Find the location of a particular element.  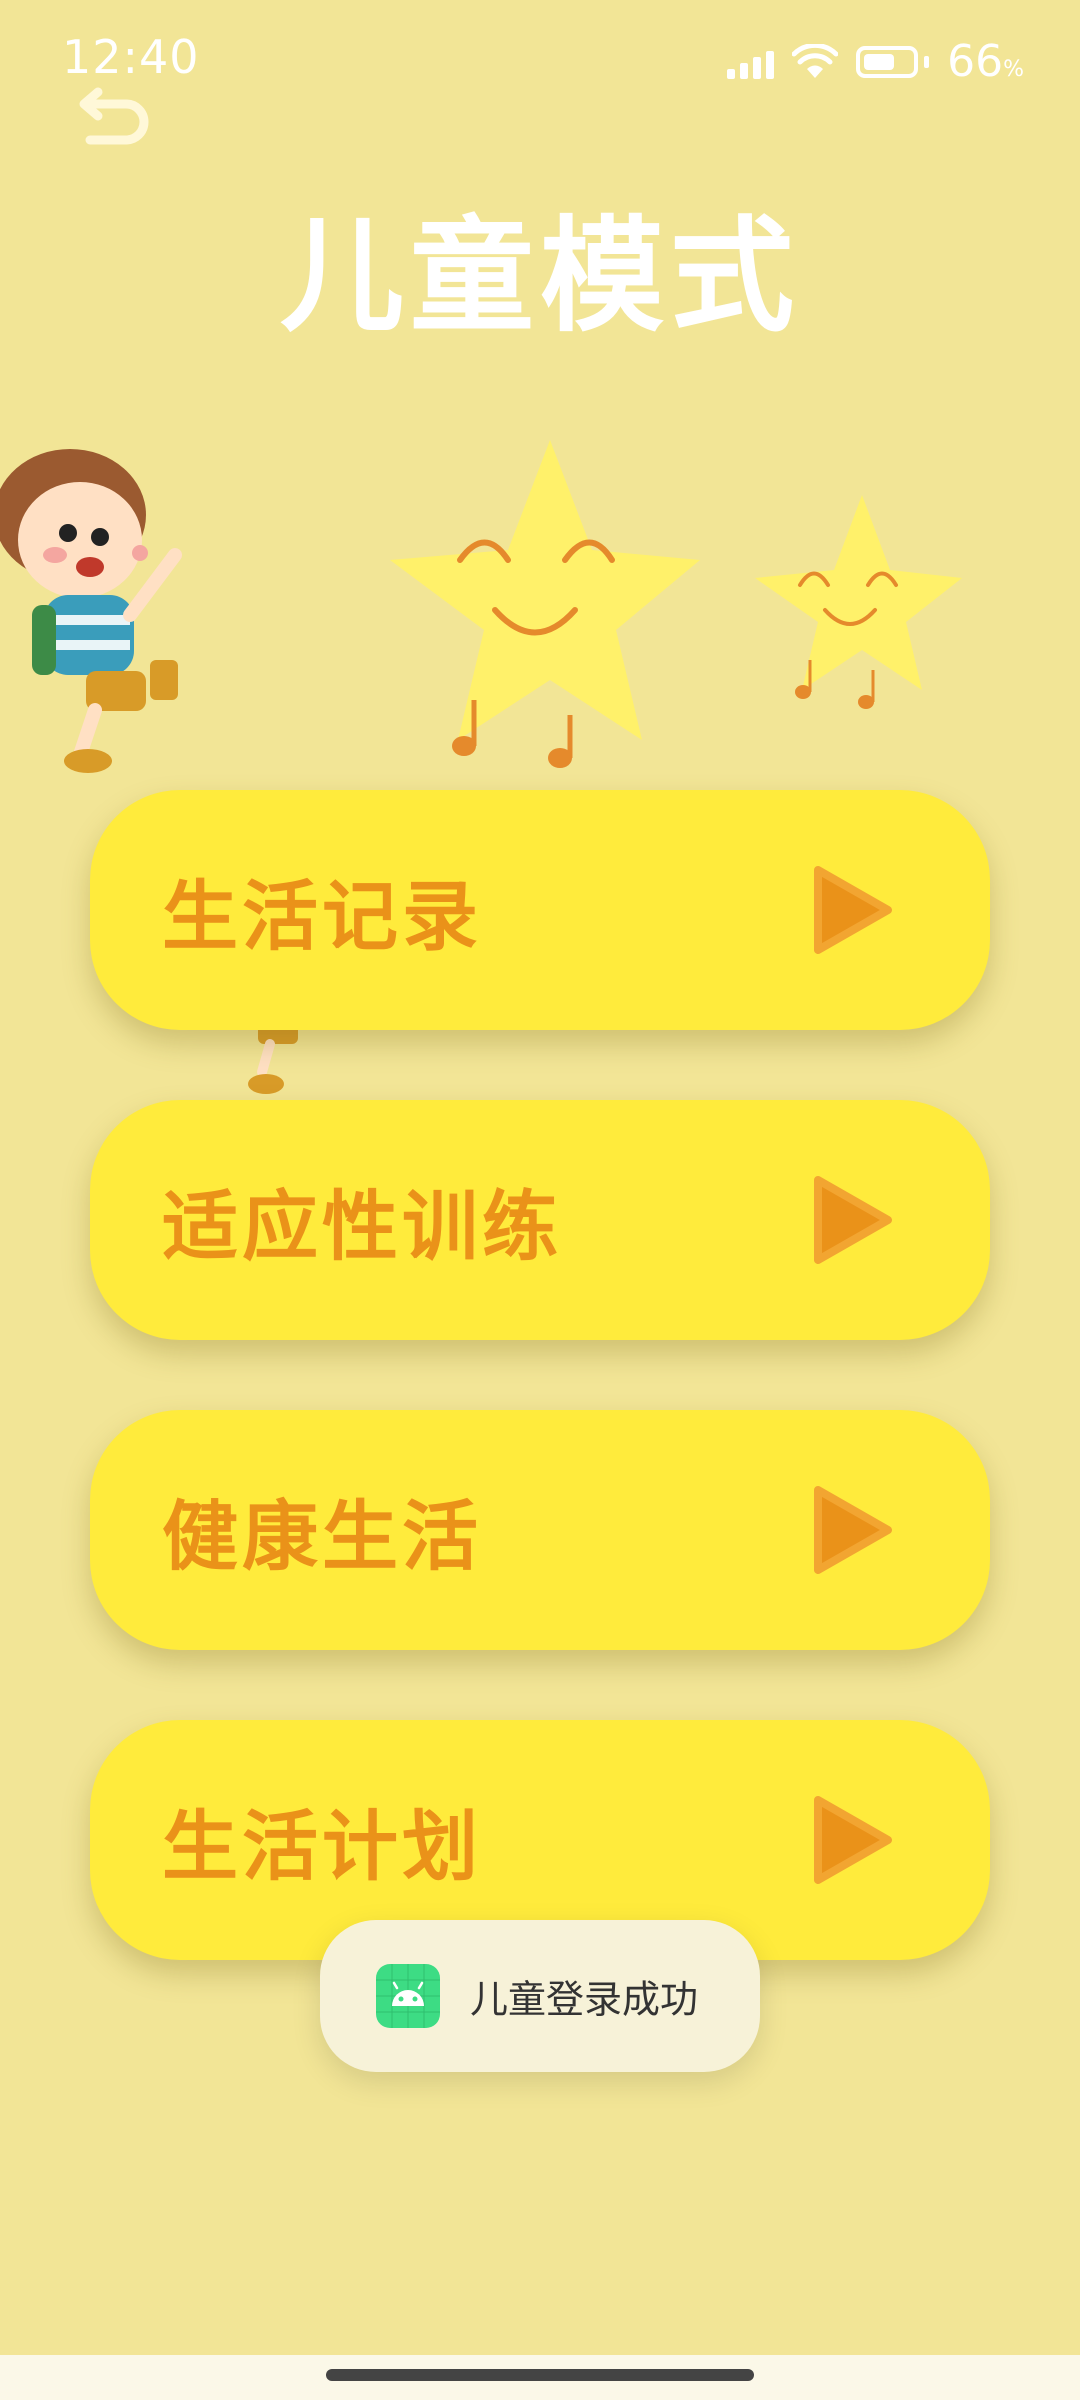

status-time: 12:40 is located at coordinates (131, 57).